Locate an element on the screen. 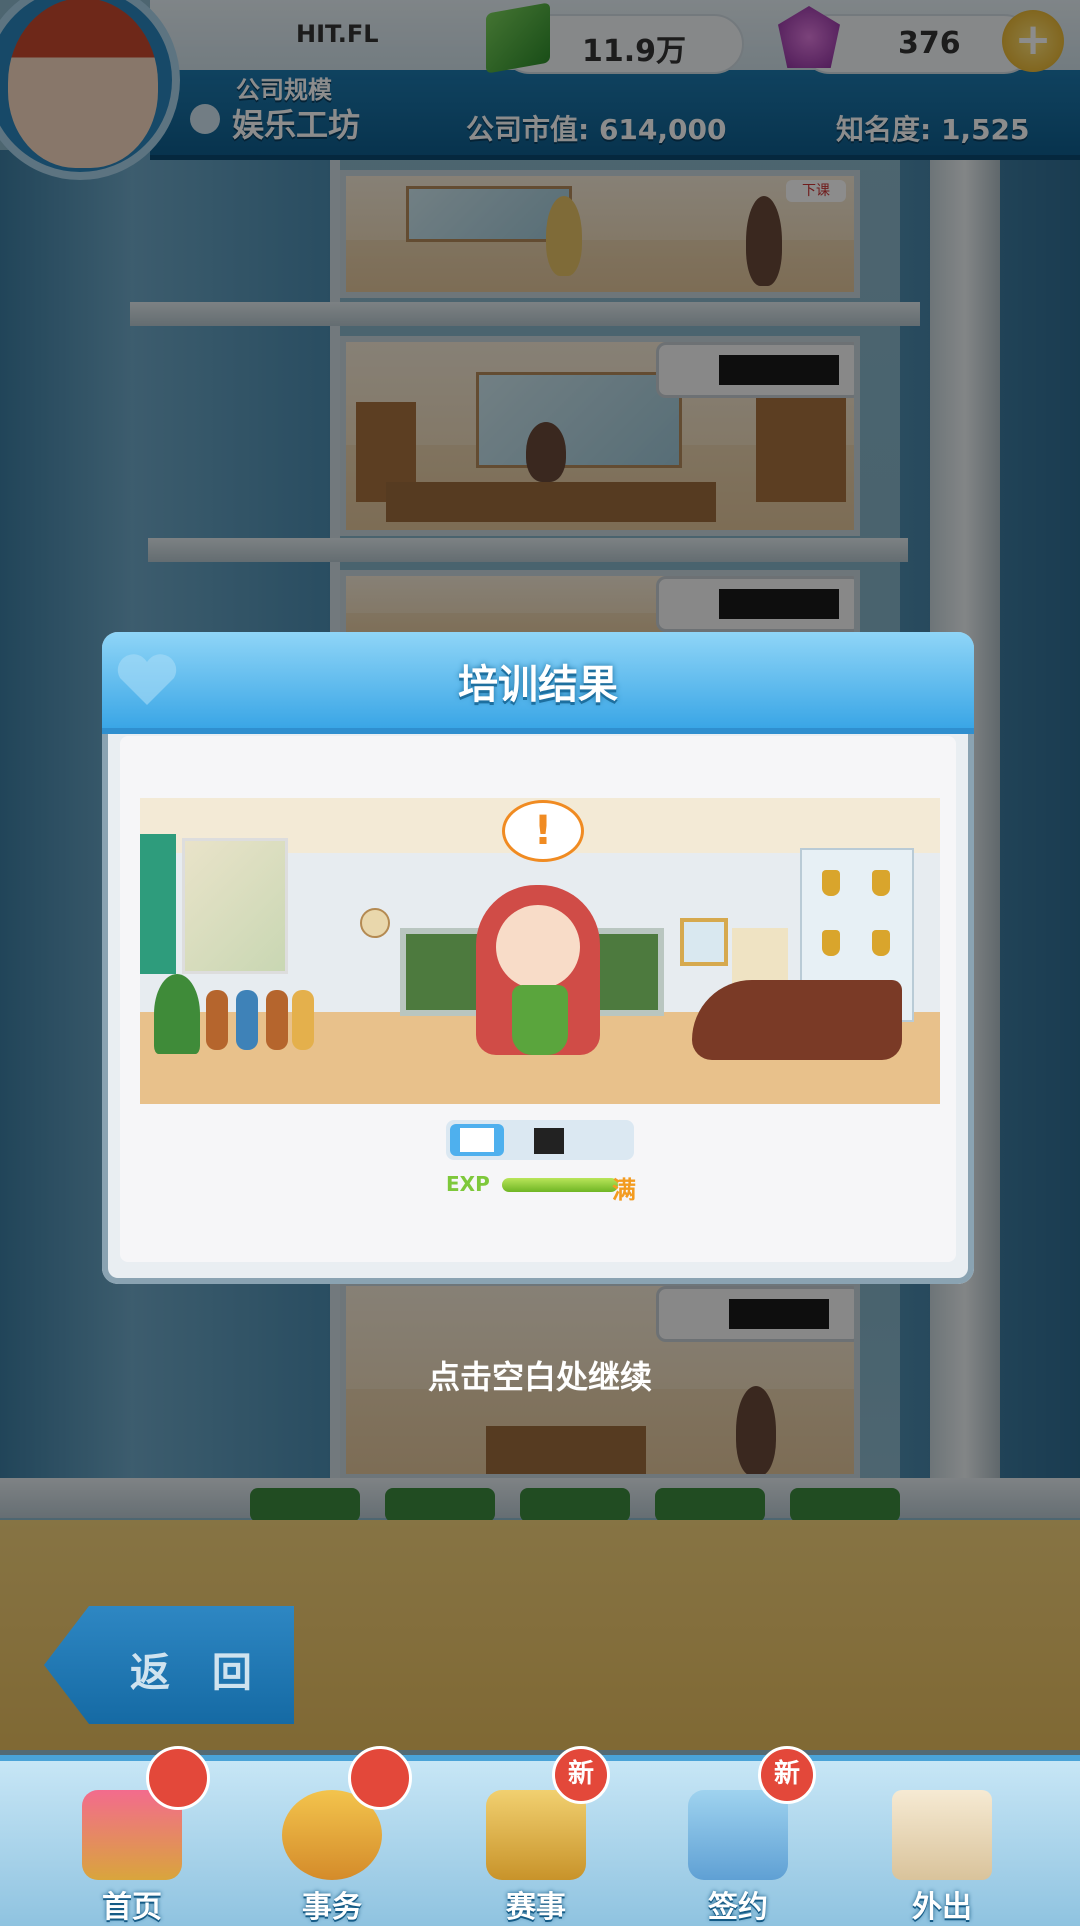 The image size is (1080, 1926). nav-label: 签约 is located at coordinates (738, 1907).